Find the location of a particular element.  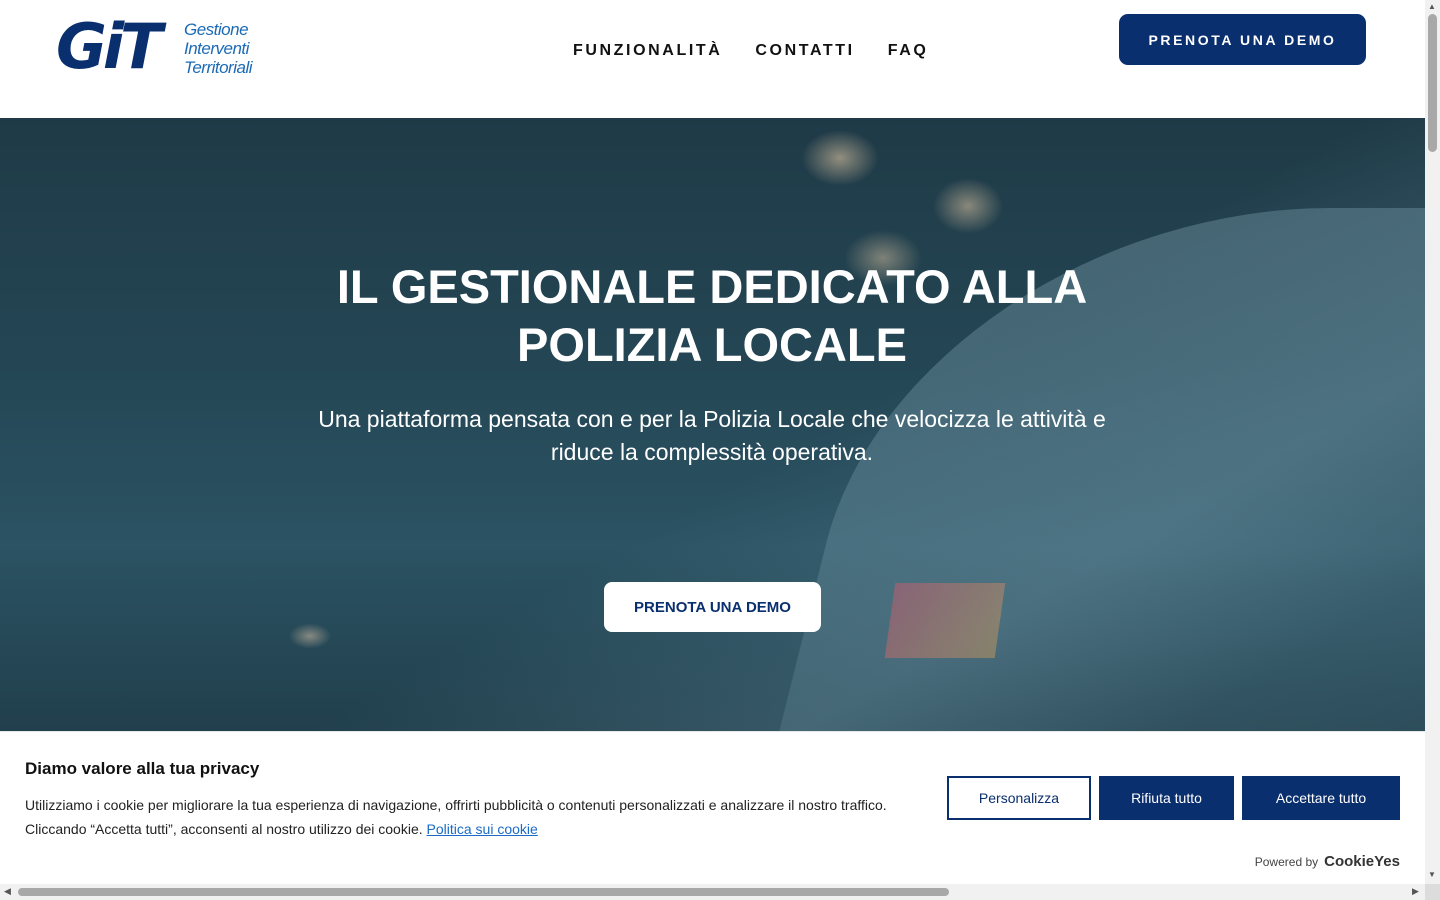

hero-background-emblem is located at coordinates (945, 620).